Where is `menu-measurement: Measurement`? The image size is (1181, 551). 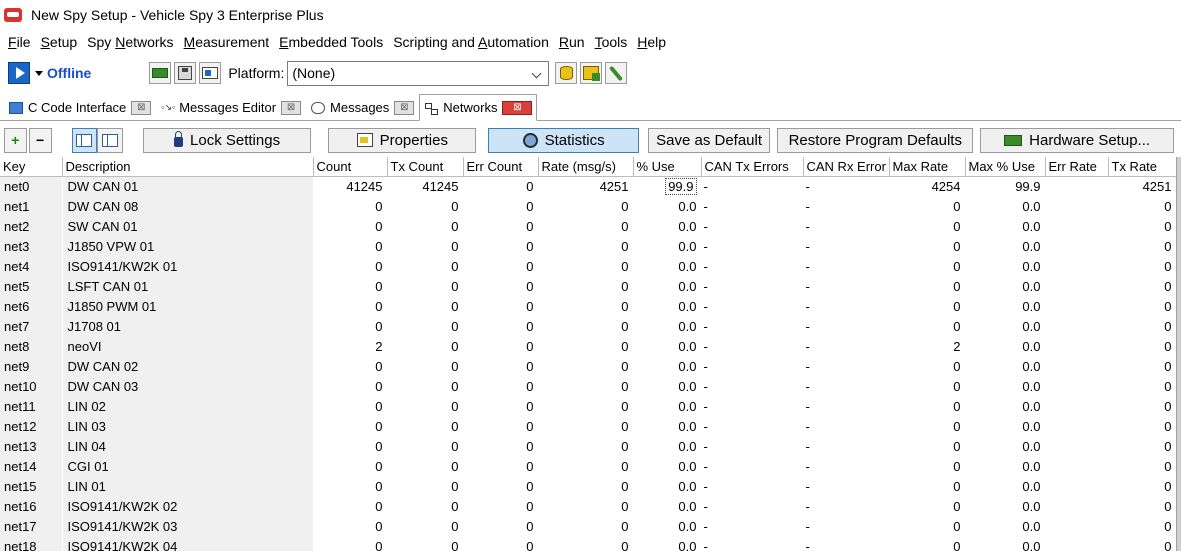
menu-measurement: Measurement is located at coordinates (227, 42).